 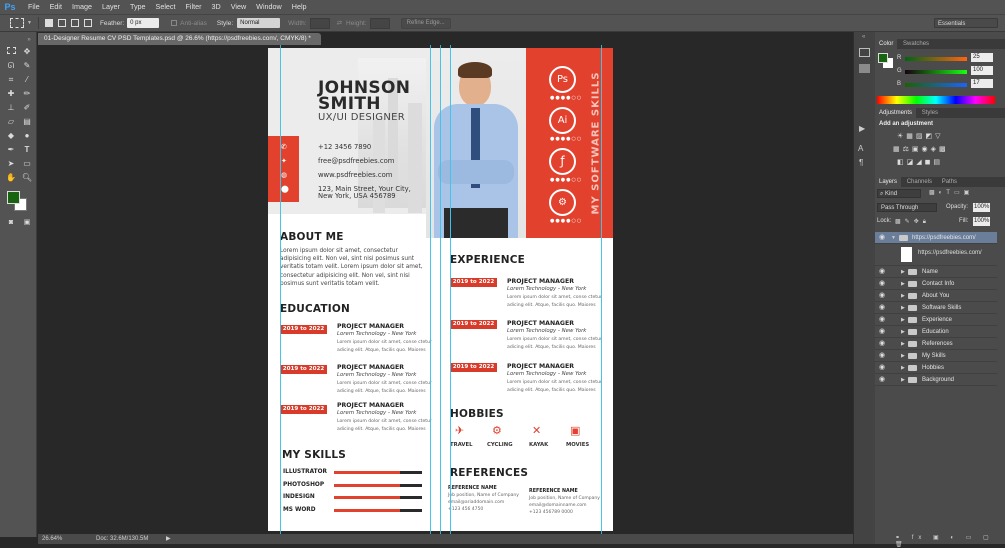 I want to click on layer-group-row: ◉ ▶ Contact Info, so click(x=936, y=284).